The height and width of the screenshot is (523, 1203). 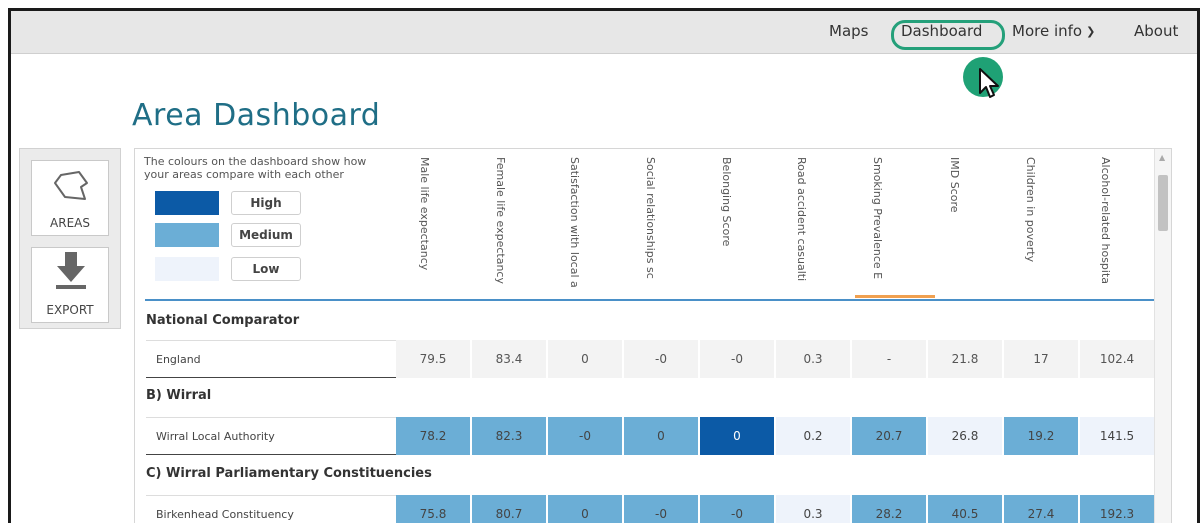 What do you see at coordinates (271, 509) in the screenshot?
I see `row-label: Birkenhead Constituency` at bounding box center [271, 509].